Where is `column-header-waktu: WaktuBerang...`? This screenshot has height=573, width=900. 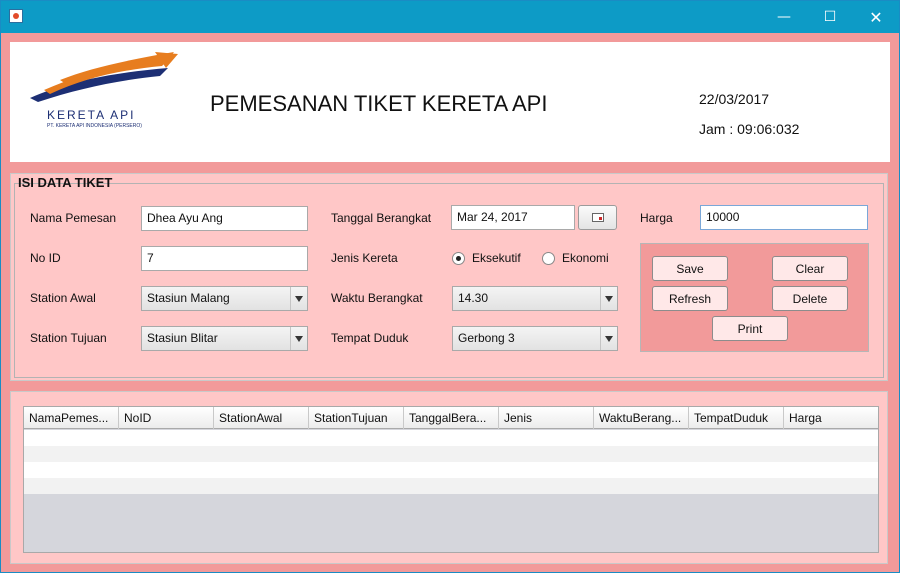
column-header-waktu: WaktuBerang... is located at coordinates (641, 418).